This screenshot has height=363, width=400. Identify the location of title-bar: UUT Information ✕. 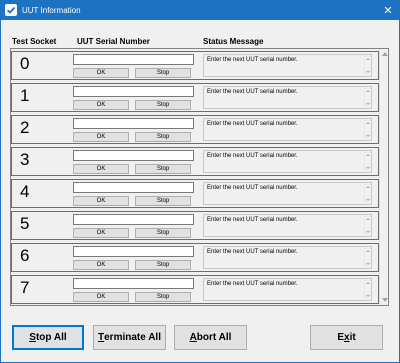
(200, 10).